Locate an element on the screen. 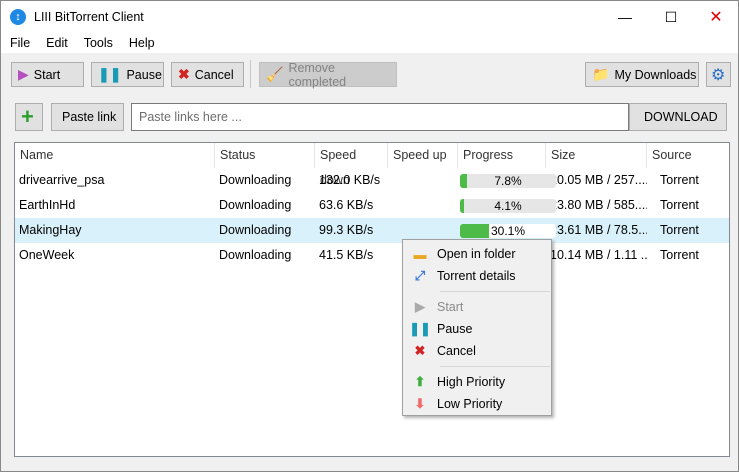  download-button: DOWNLOAD is located at coordinates (678, 117).